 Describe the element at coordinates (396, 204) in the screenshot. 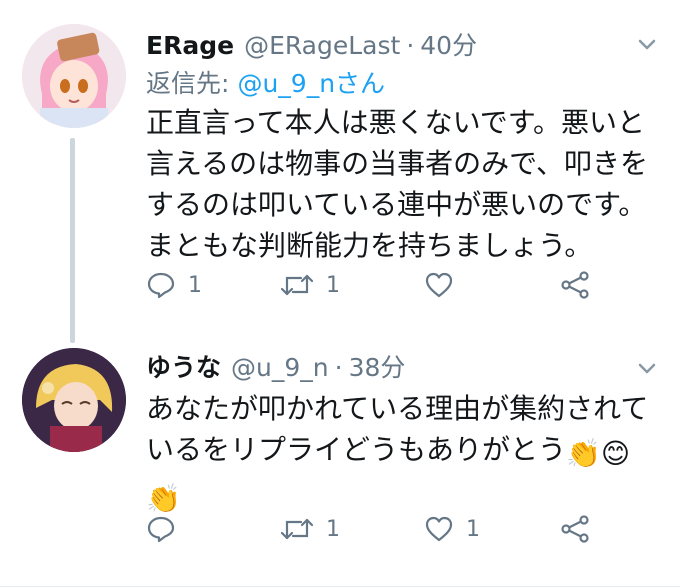

I see `text-line: するのは叩いている連中が悪いのです。` at that location.